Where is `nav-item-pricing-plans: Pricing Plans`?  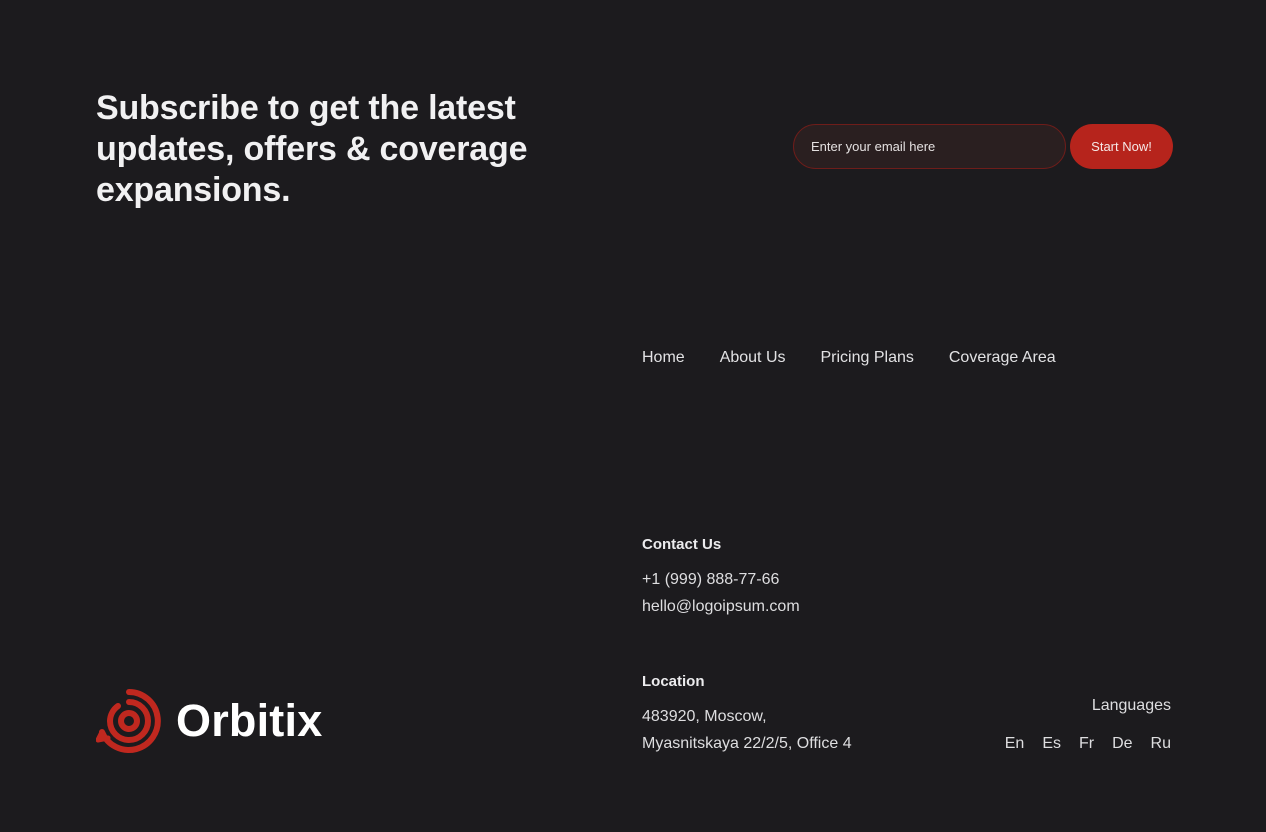 nav-item-pricing-plans: Pricing Plans is located at coordinates (867, 358).